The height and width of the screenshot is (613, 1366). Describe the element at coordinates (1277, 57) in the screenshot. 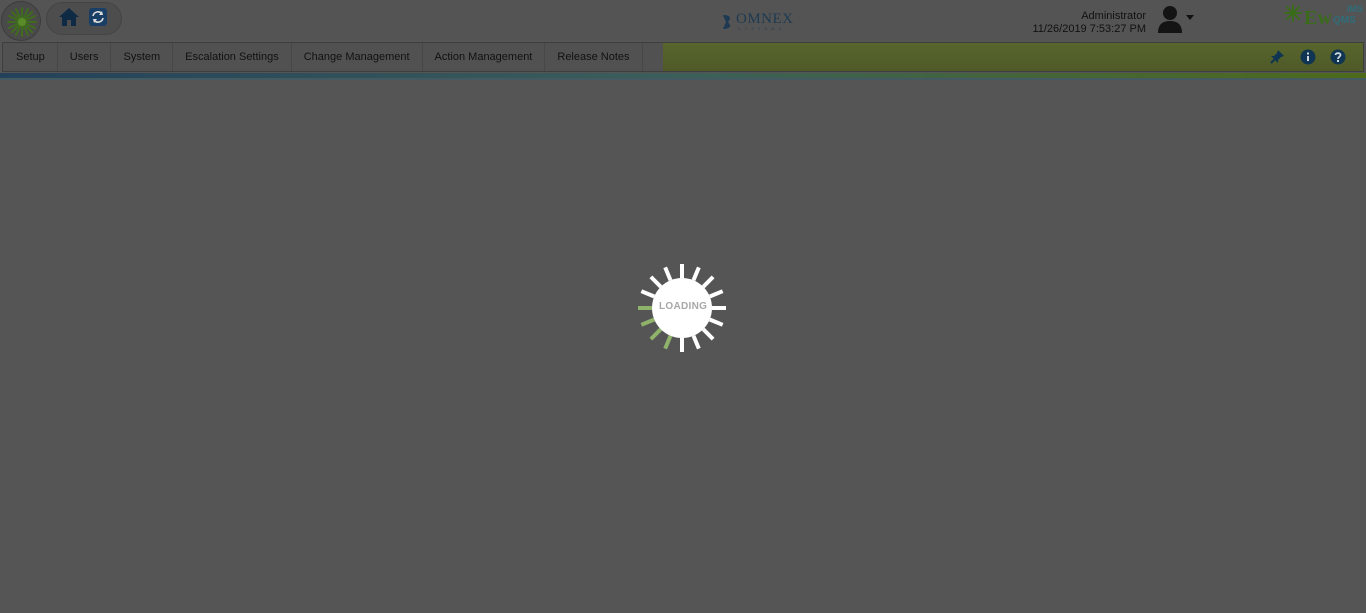

I see `pin-icon` at that location.